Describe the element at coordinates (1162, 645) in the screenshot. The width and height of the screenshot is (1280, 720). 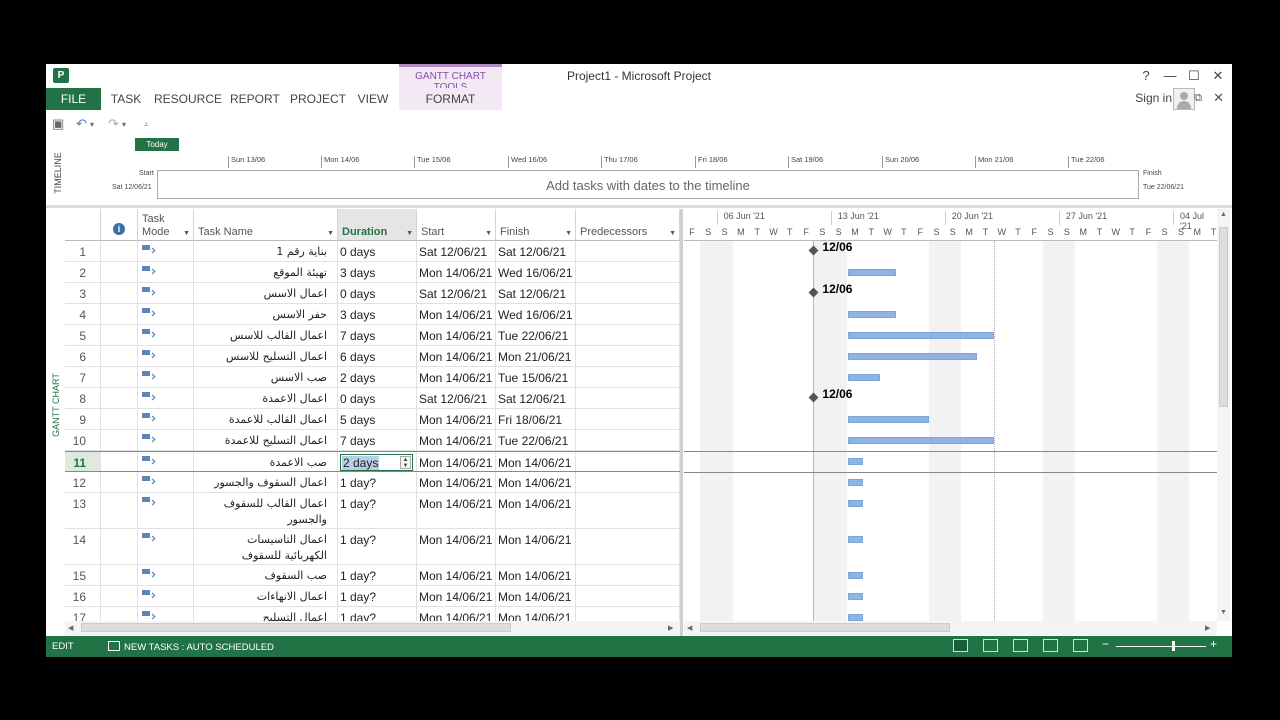
I see `zoom-slider: − +` at that location.